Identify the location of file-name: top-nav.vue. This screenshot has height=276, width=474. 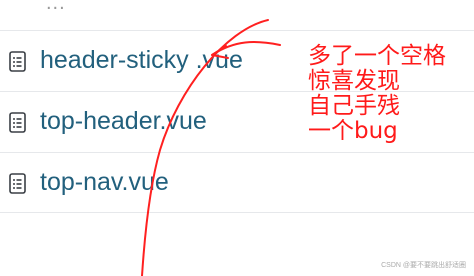
(104, 182).